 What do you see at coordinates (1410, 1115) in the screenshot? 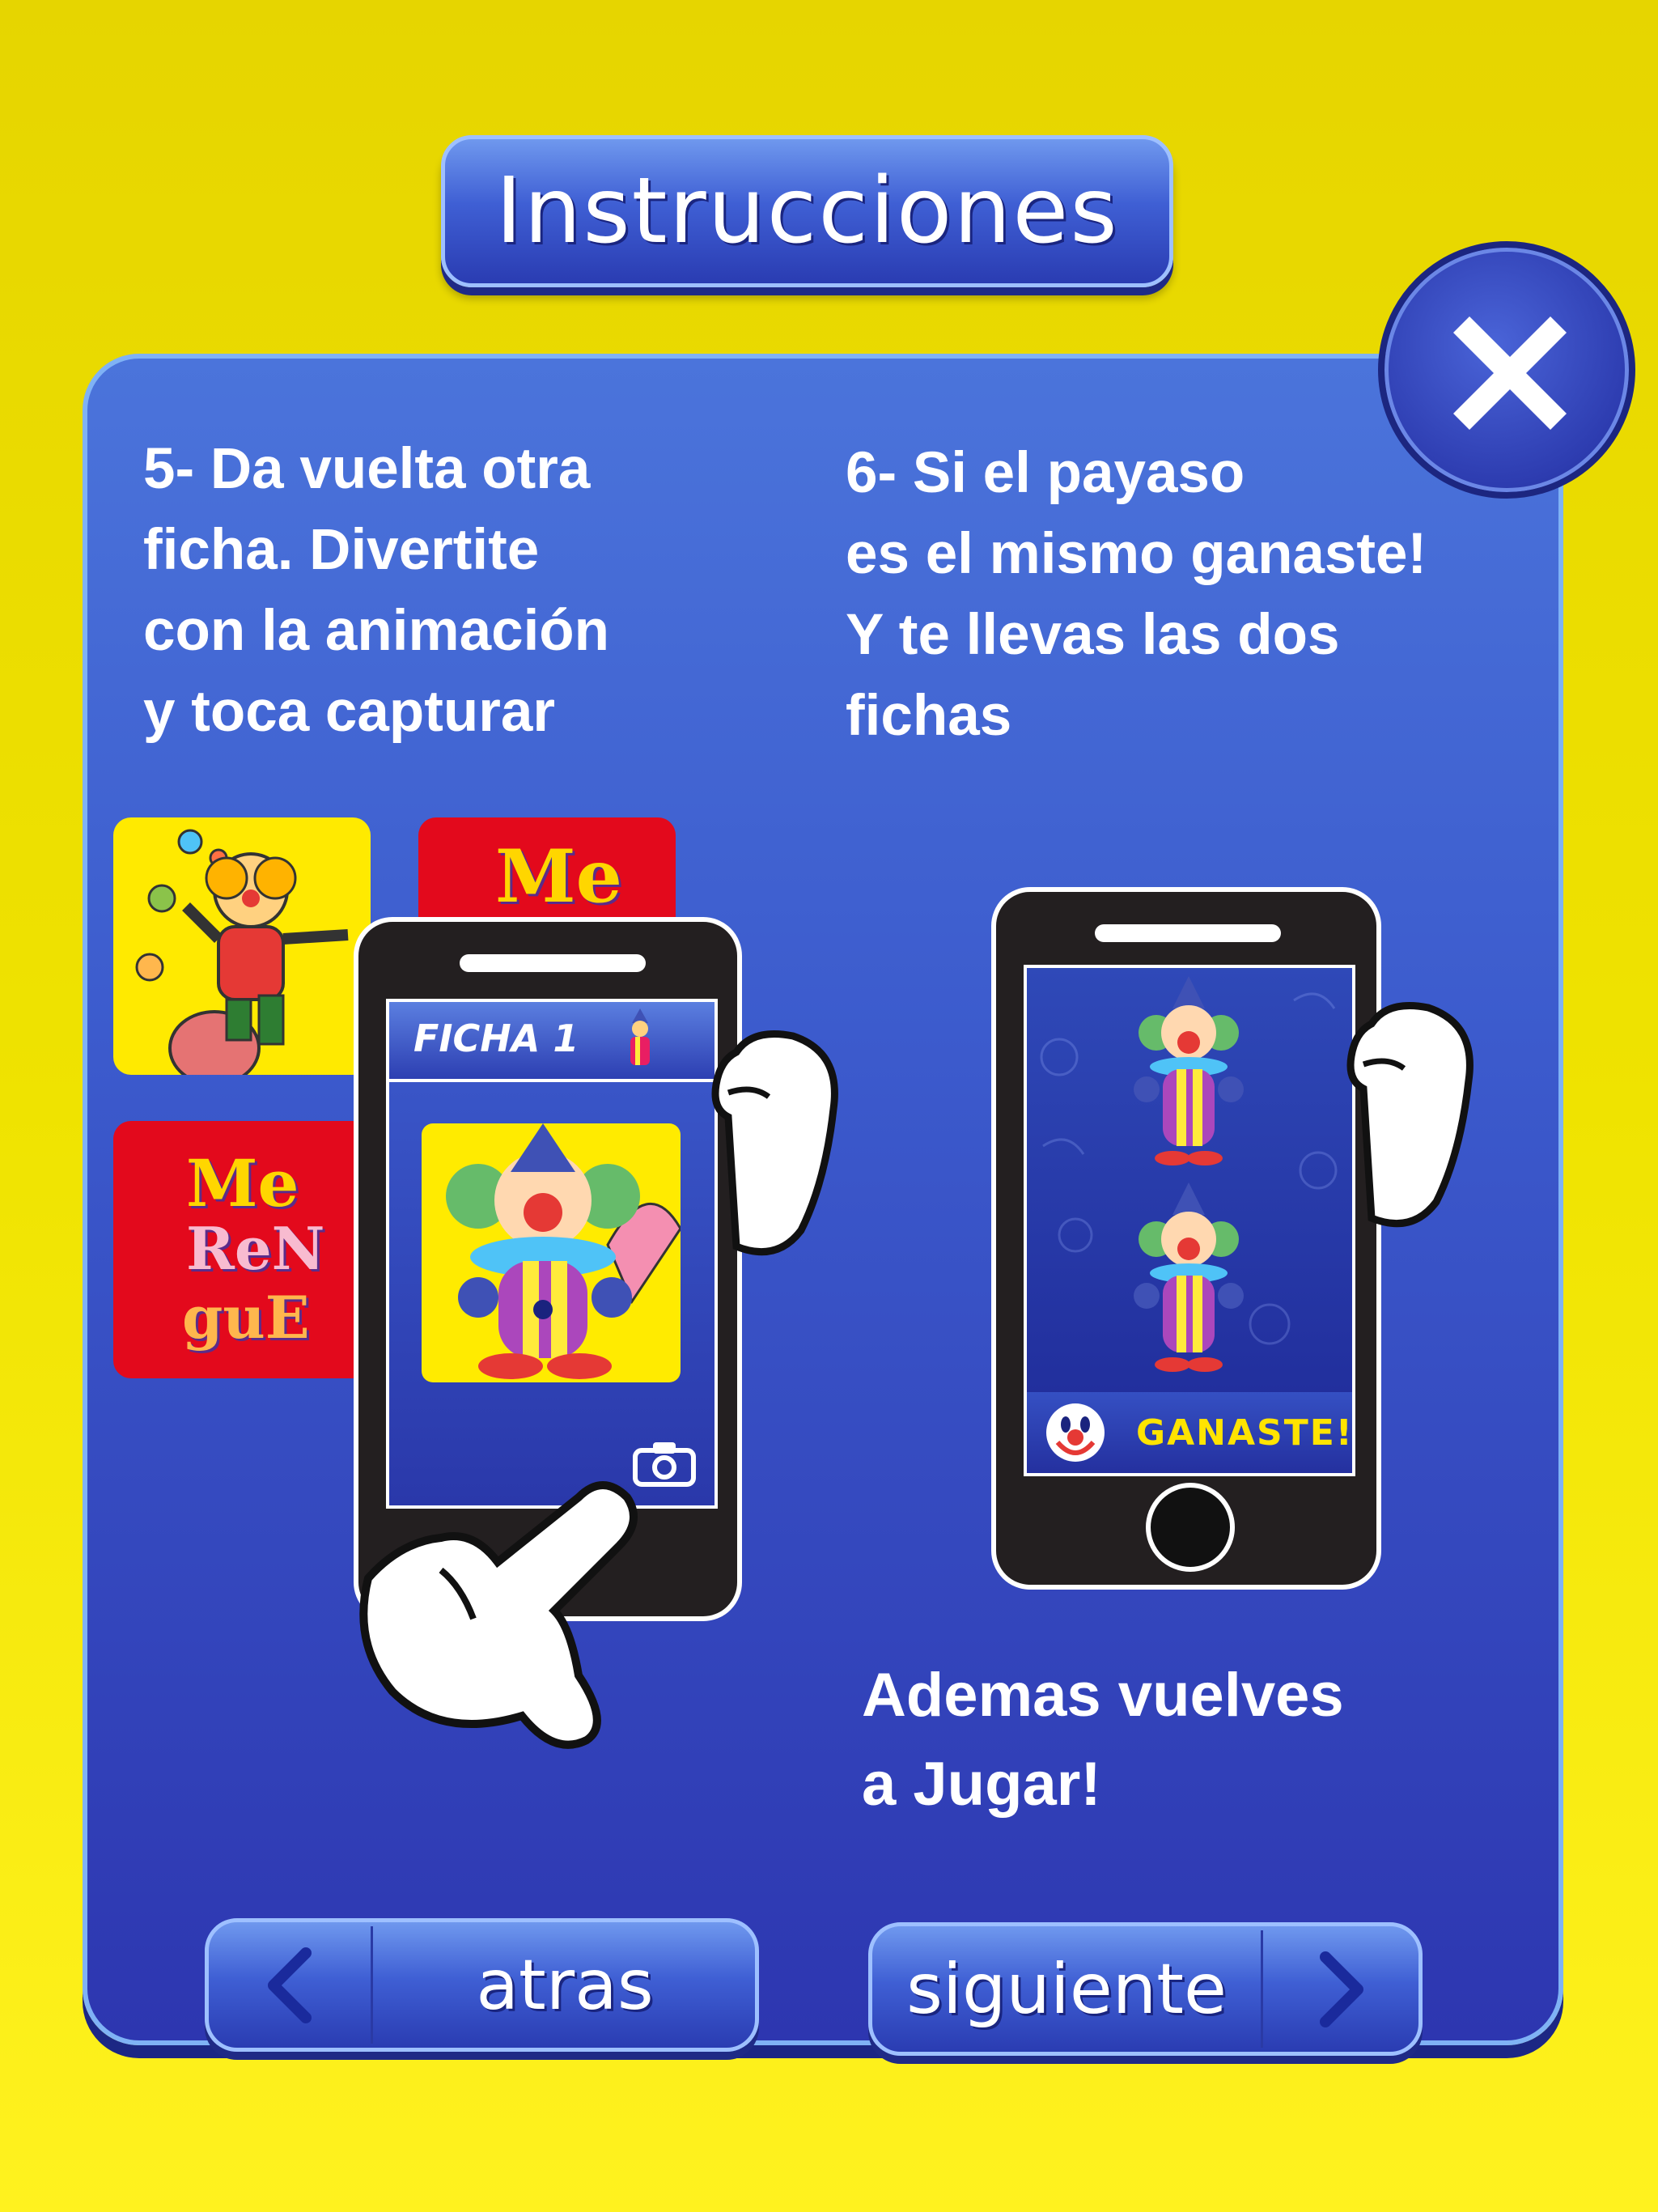
I see `glove-hand-right` at bounding box center [1410, 1115].